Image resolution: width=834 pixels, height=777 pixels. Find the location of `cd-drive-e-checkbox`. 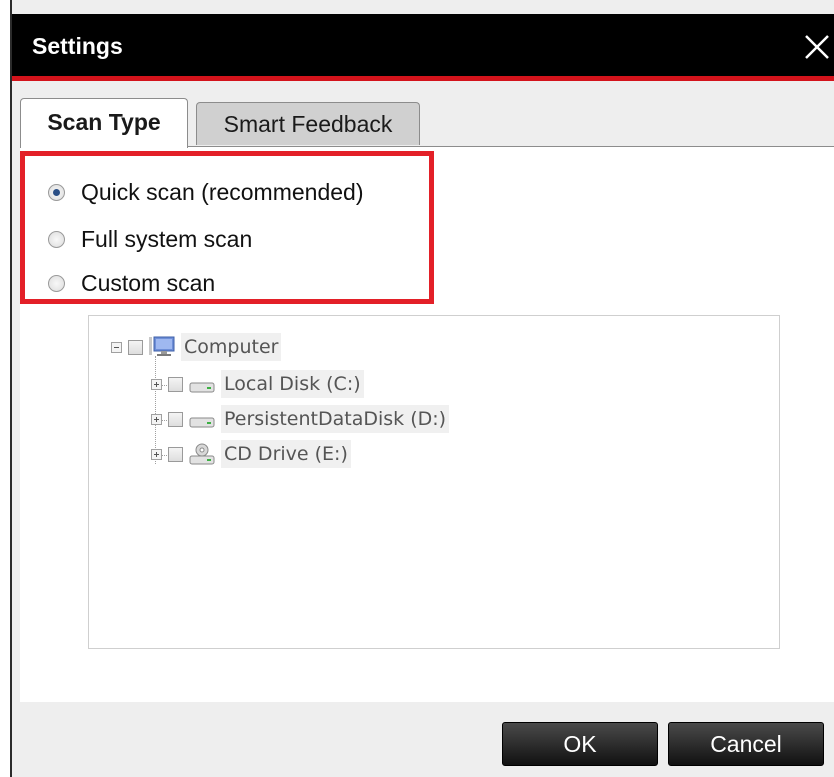

cd-drive-e-checkbox is located at coordinates (175, 454).